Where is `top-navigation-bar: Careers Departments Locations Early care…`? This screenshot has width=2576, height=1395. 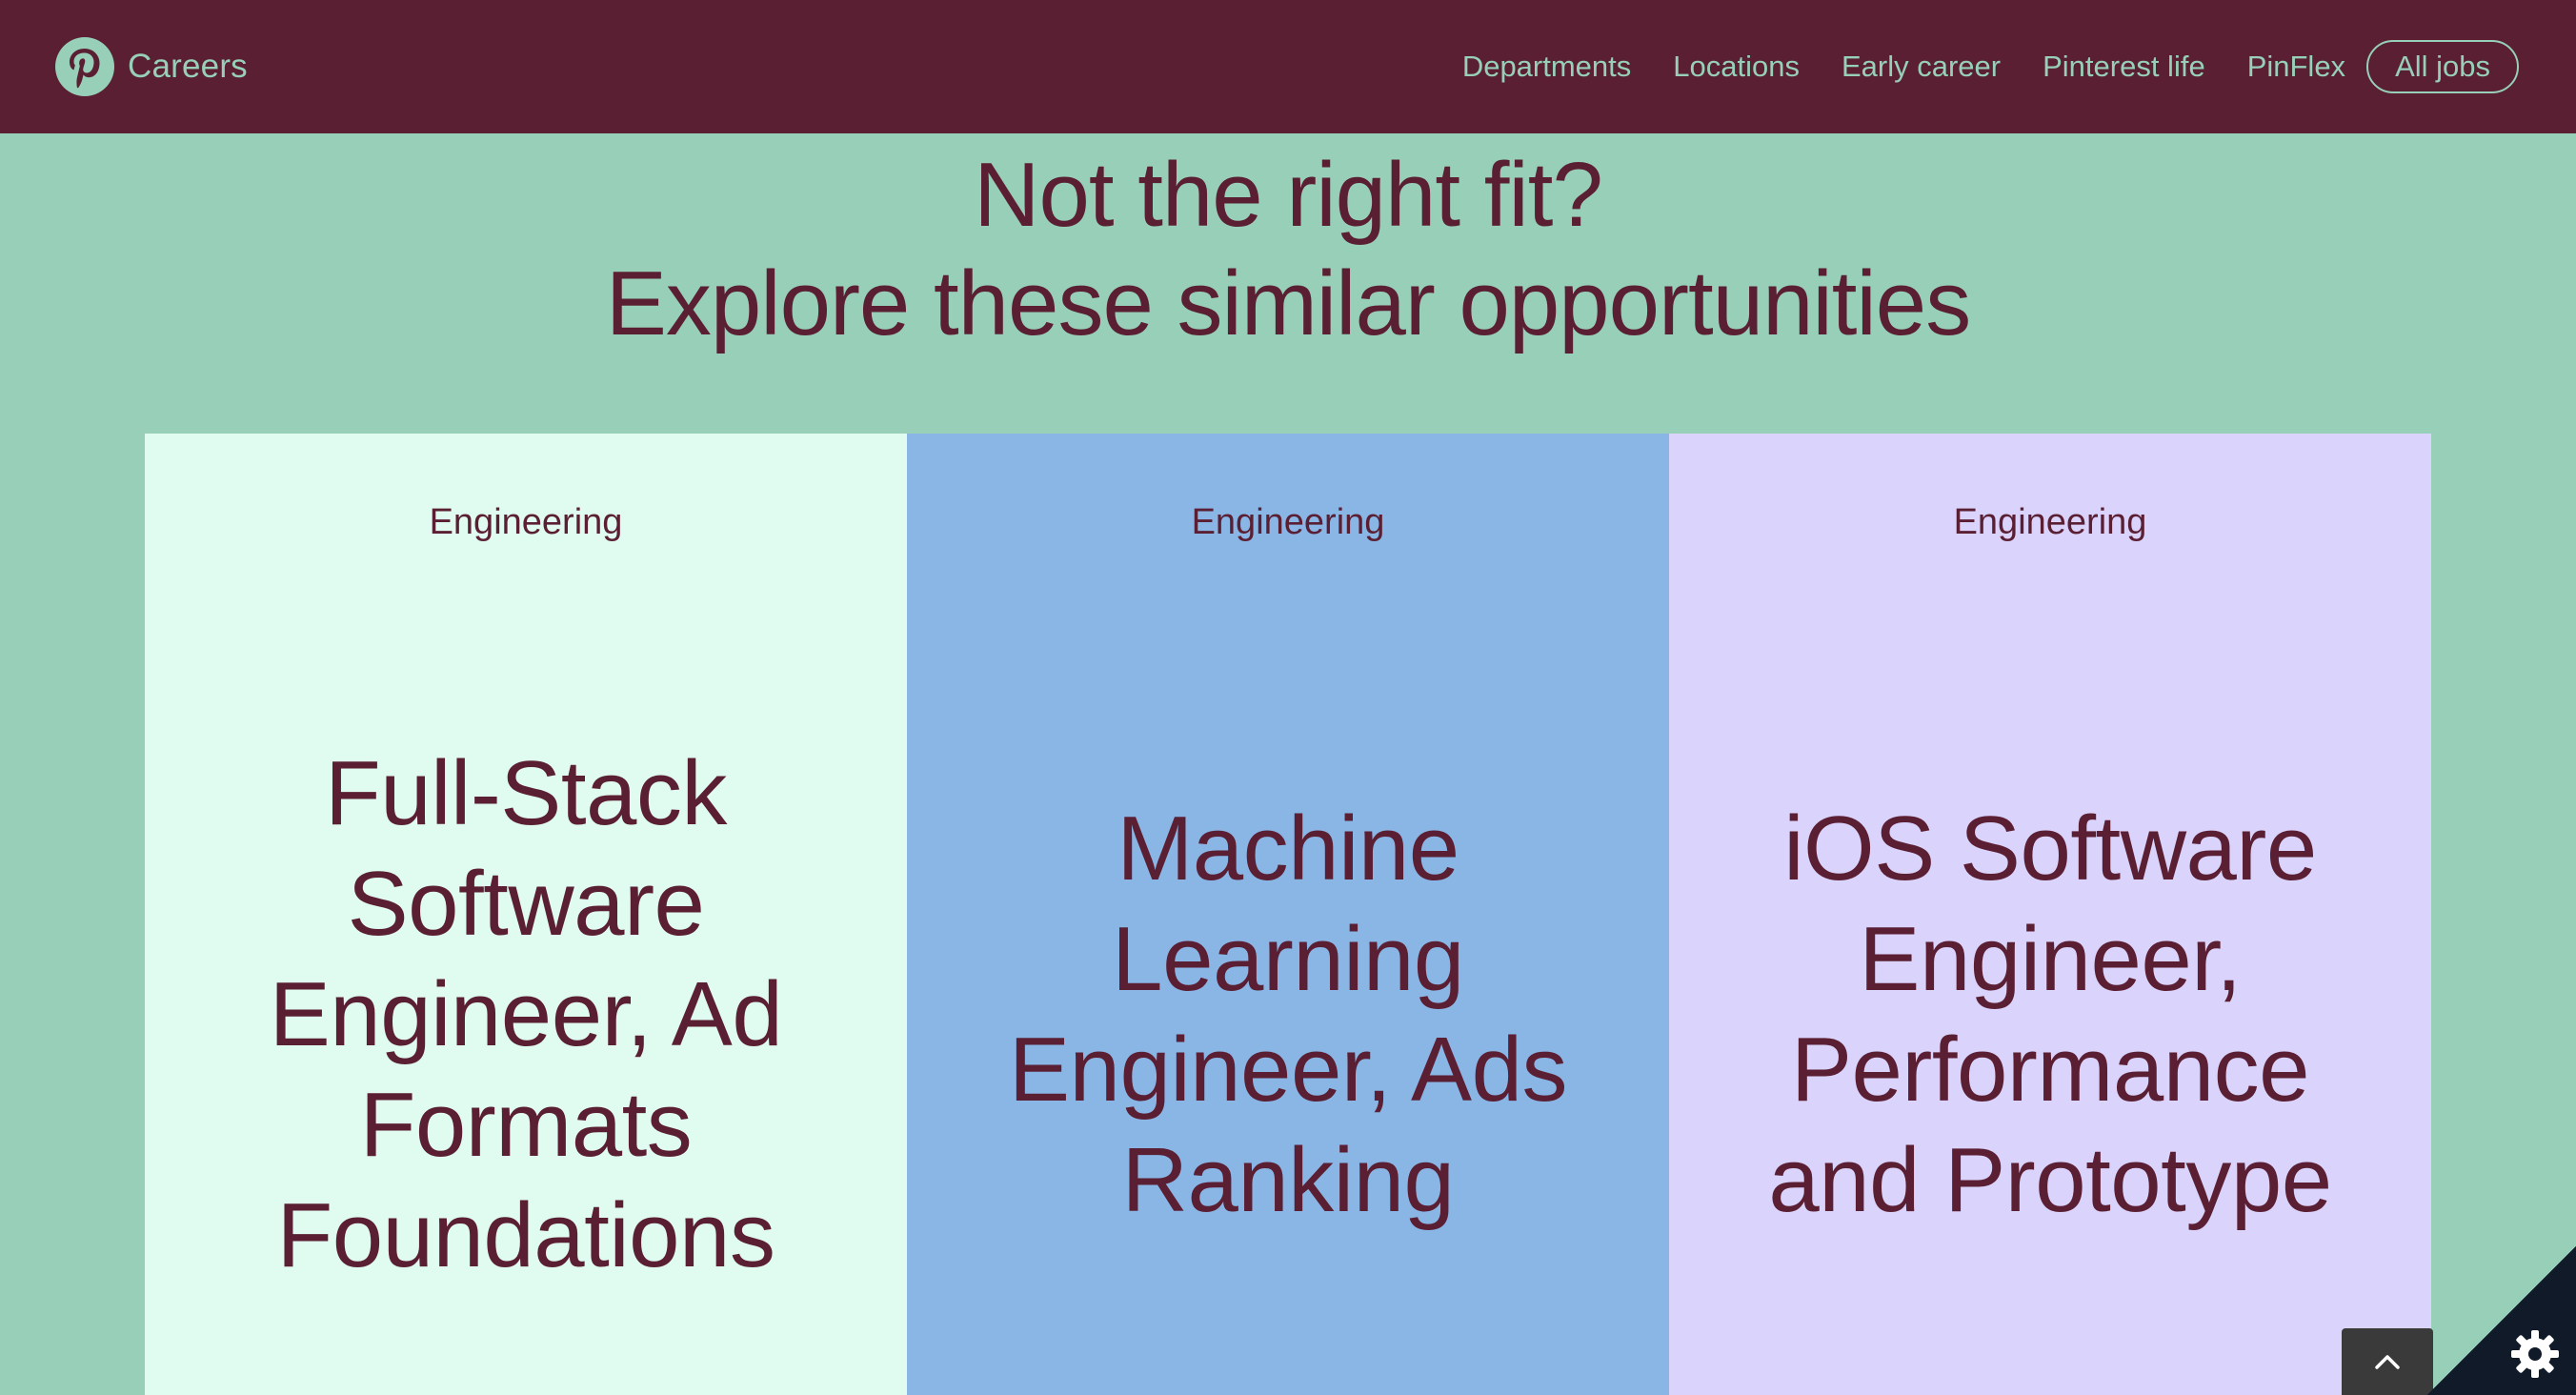
top-navigation-bar: Careers Departments Locations Early care… is located at coordinates (1288, 67).